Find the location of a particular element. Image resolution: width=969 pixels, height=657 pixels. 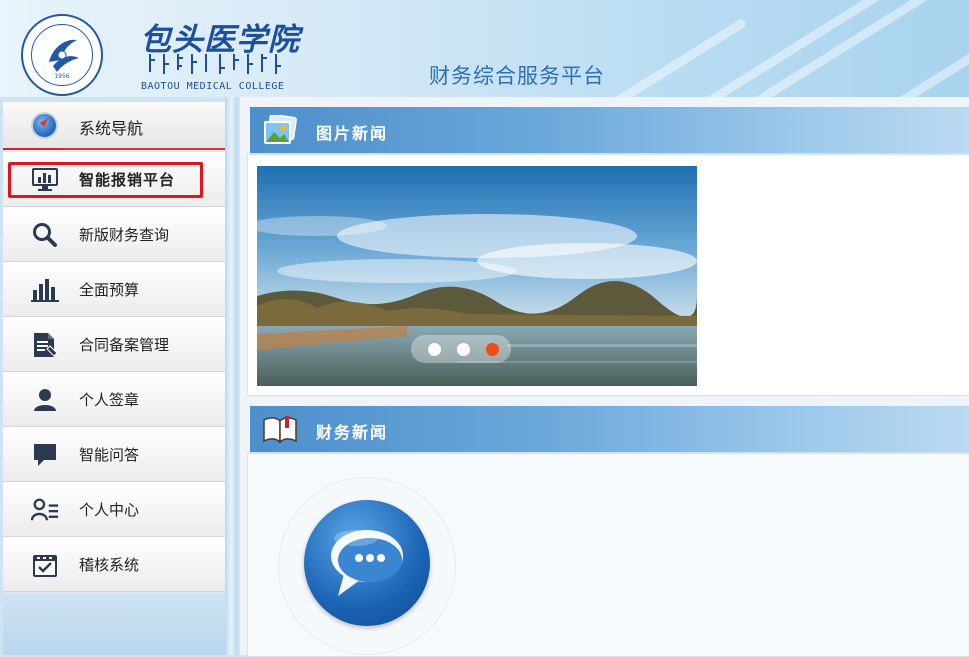

nav-title: 系统导航 is located at coordinates (111, 128).